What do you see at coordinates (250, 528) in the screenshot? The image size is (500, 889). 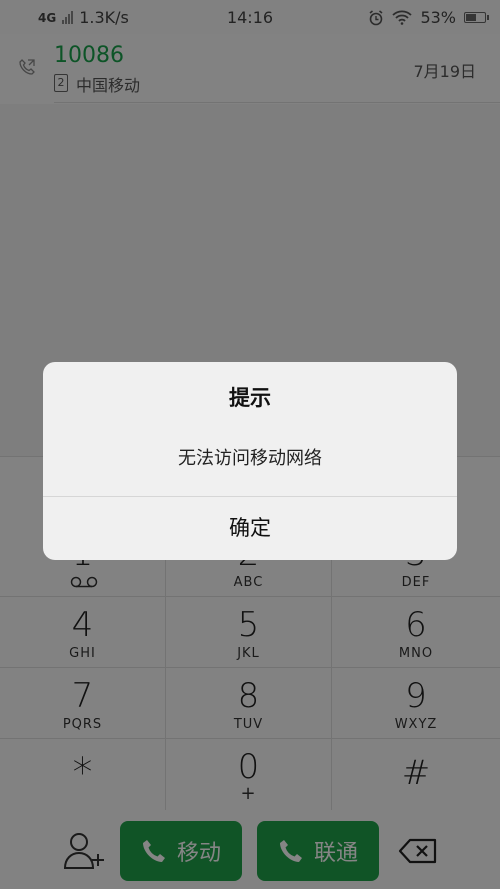 I see `confirm-button: 确定` at bounding box center [250, 528].